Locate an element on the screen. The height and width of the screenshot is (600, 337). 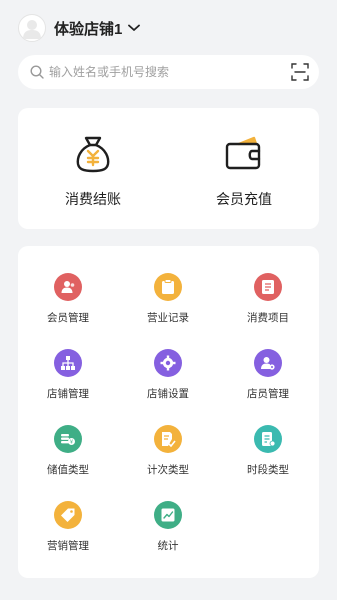
member-recharge-button: 会员充值 is located at coordinates (244, 168).